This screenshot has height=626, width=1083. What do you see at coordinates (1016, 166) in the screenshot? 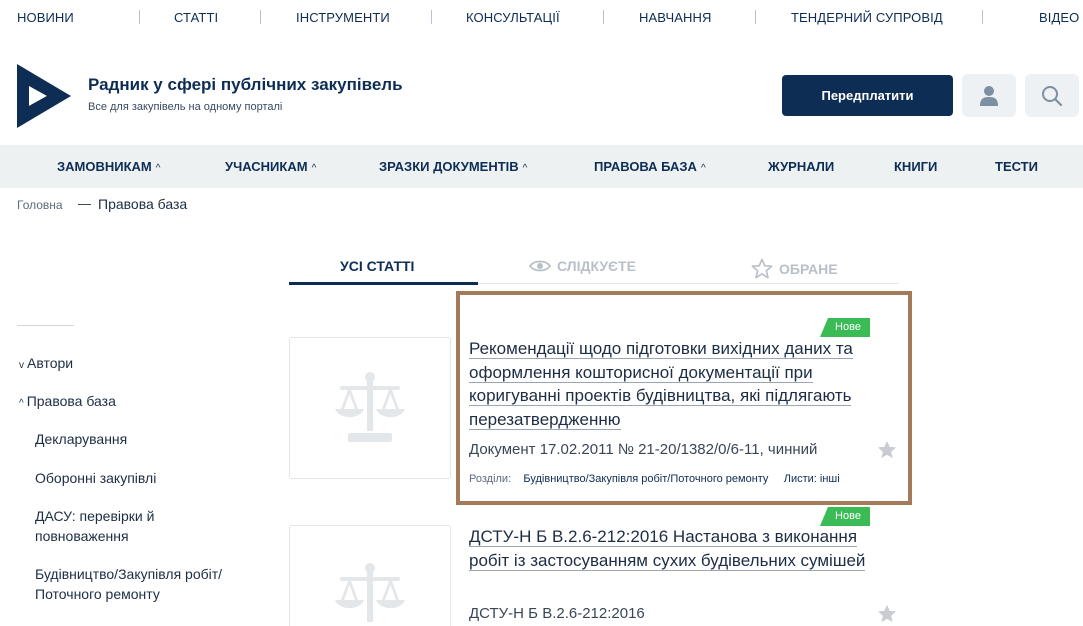
I see `menu-tests: ТЕСТИ` at bounding box center [1016, 166].